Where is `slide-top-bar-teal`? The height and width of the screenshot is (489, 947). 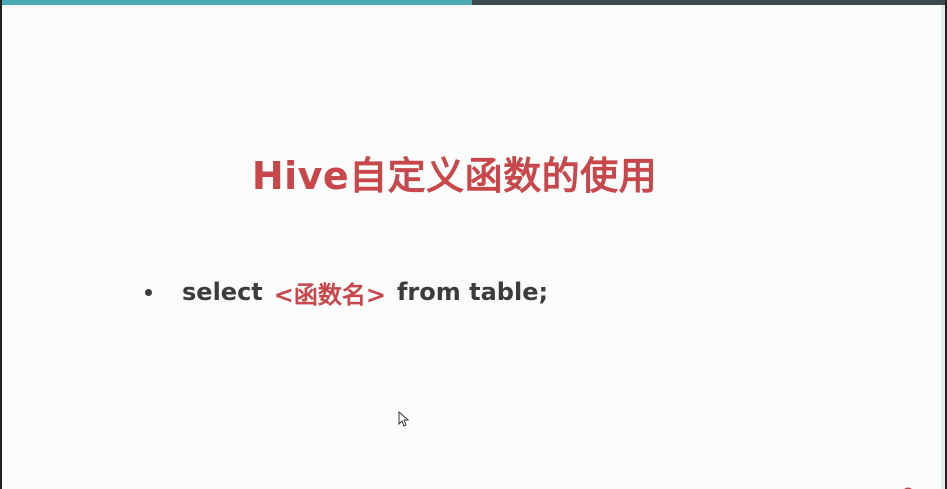 slide-top-bar-teal is located at coordinates (237, 2).